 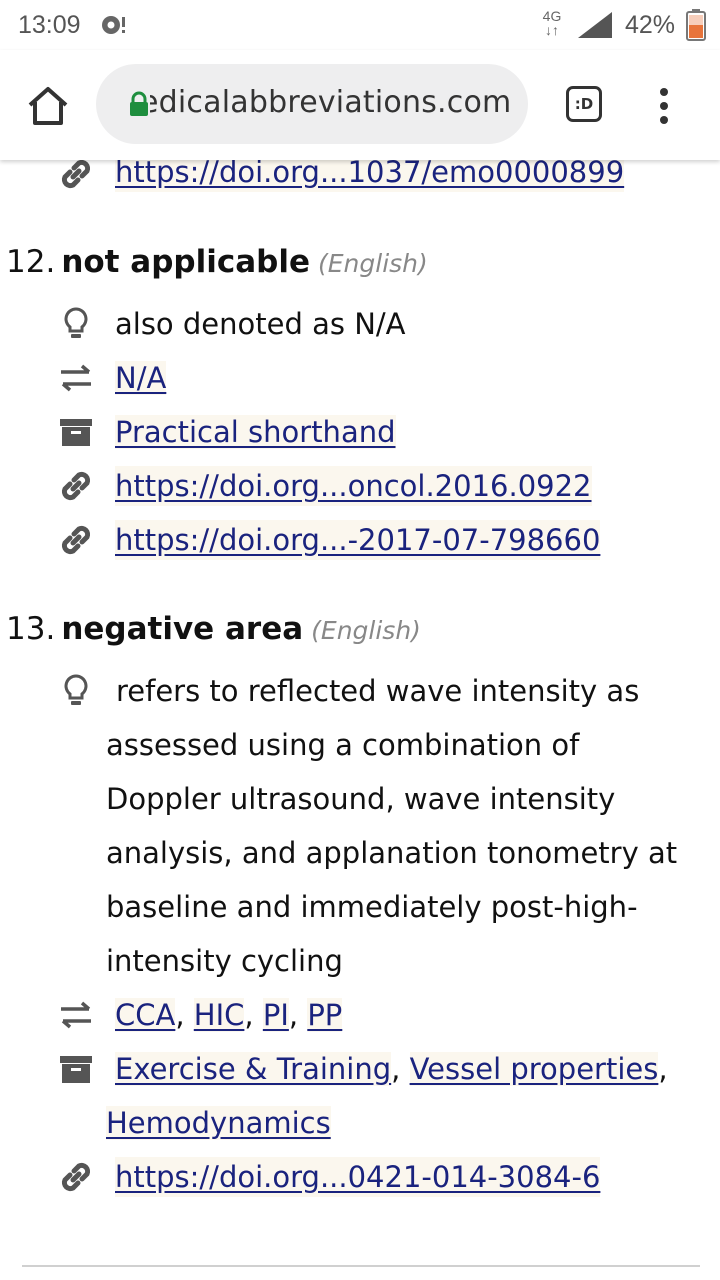 I want to click on doi-link: https://doi.org...0421-014-3084-6, so click(x=358, y=1177).